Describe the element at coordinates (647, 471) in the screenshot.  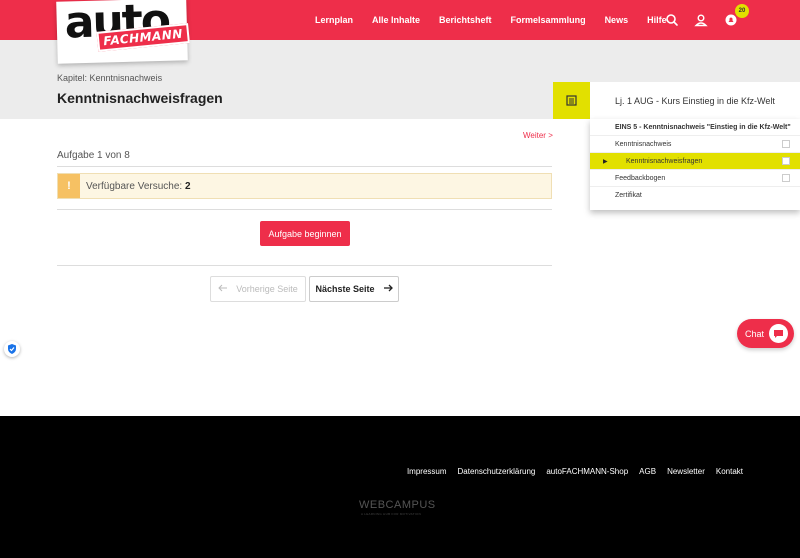
I see `footer-link-agb: AGB` at that location.